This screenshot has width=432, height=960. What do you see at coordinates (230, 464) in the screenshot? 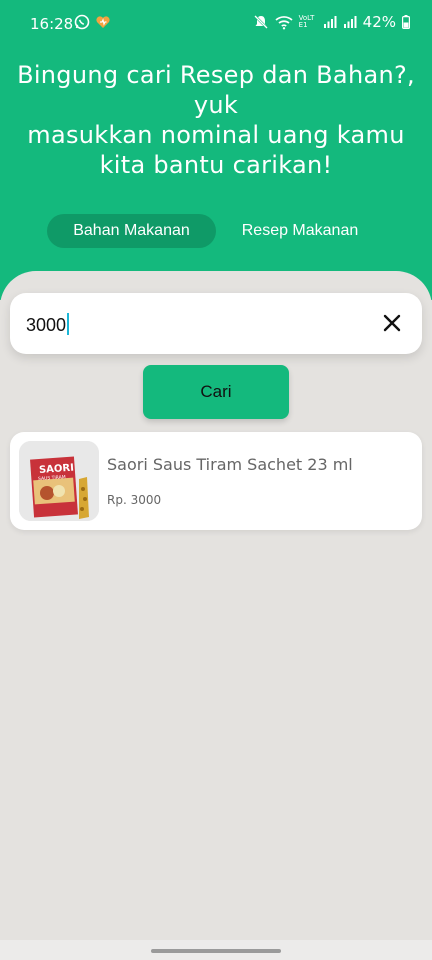
I see `product-title: Saori Saus Tiram Sachet 23 ml` at bounding box center [230, 464].